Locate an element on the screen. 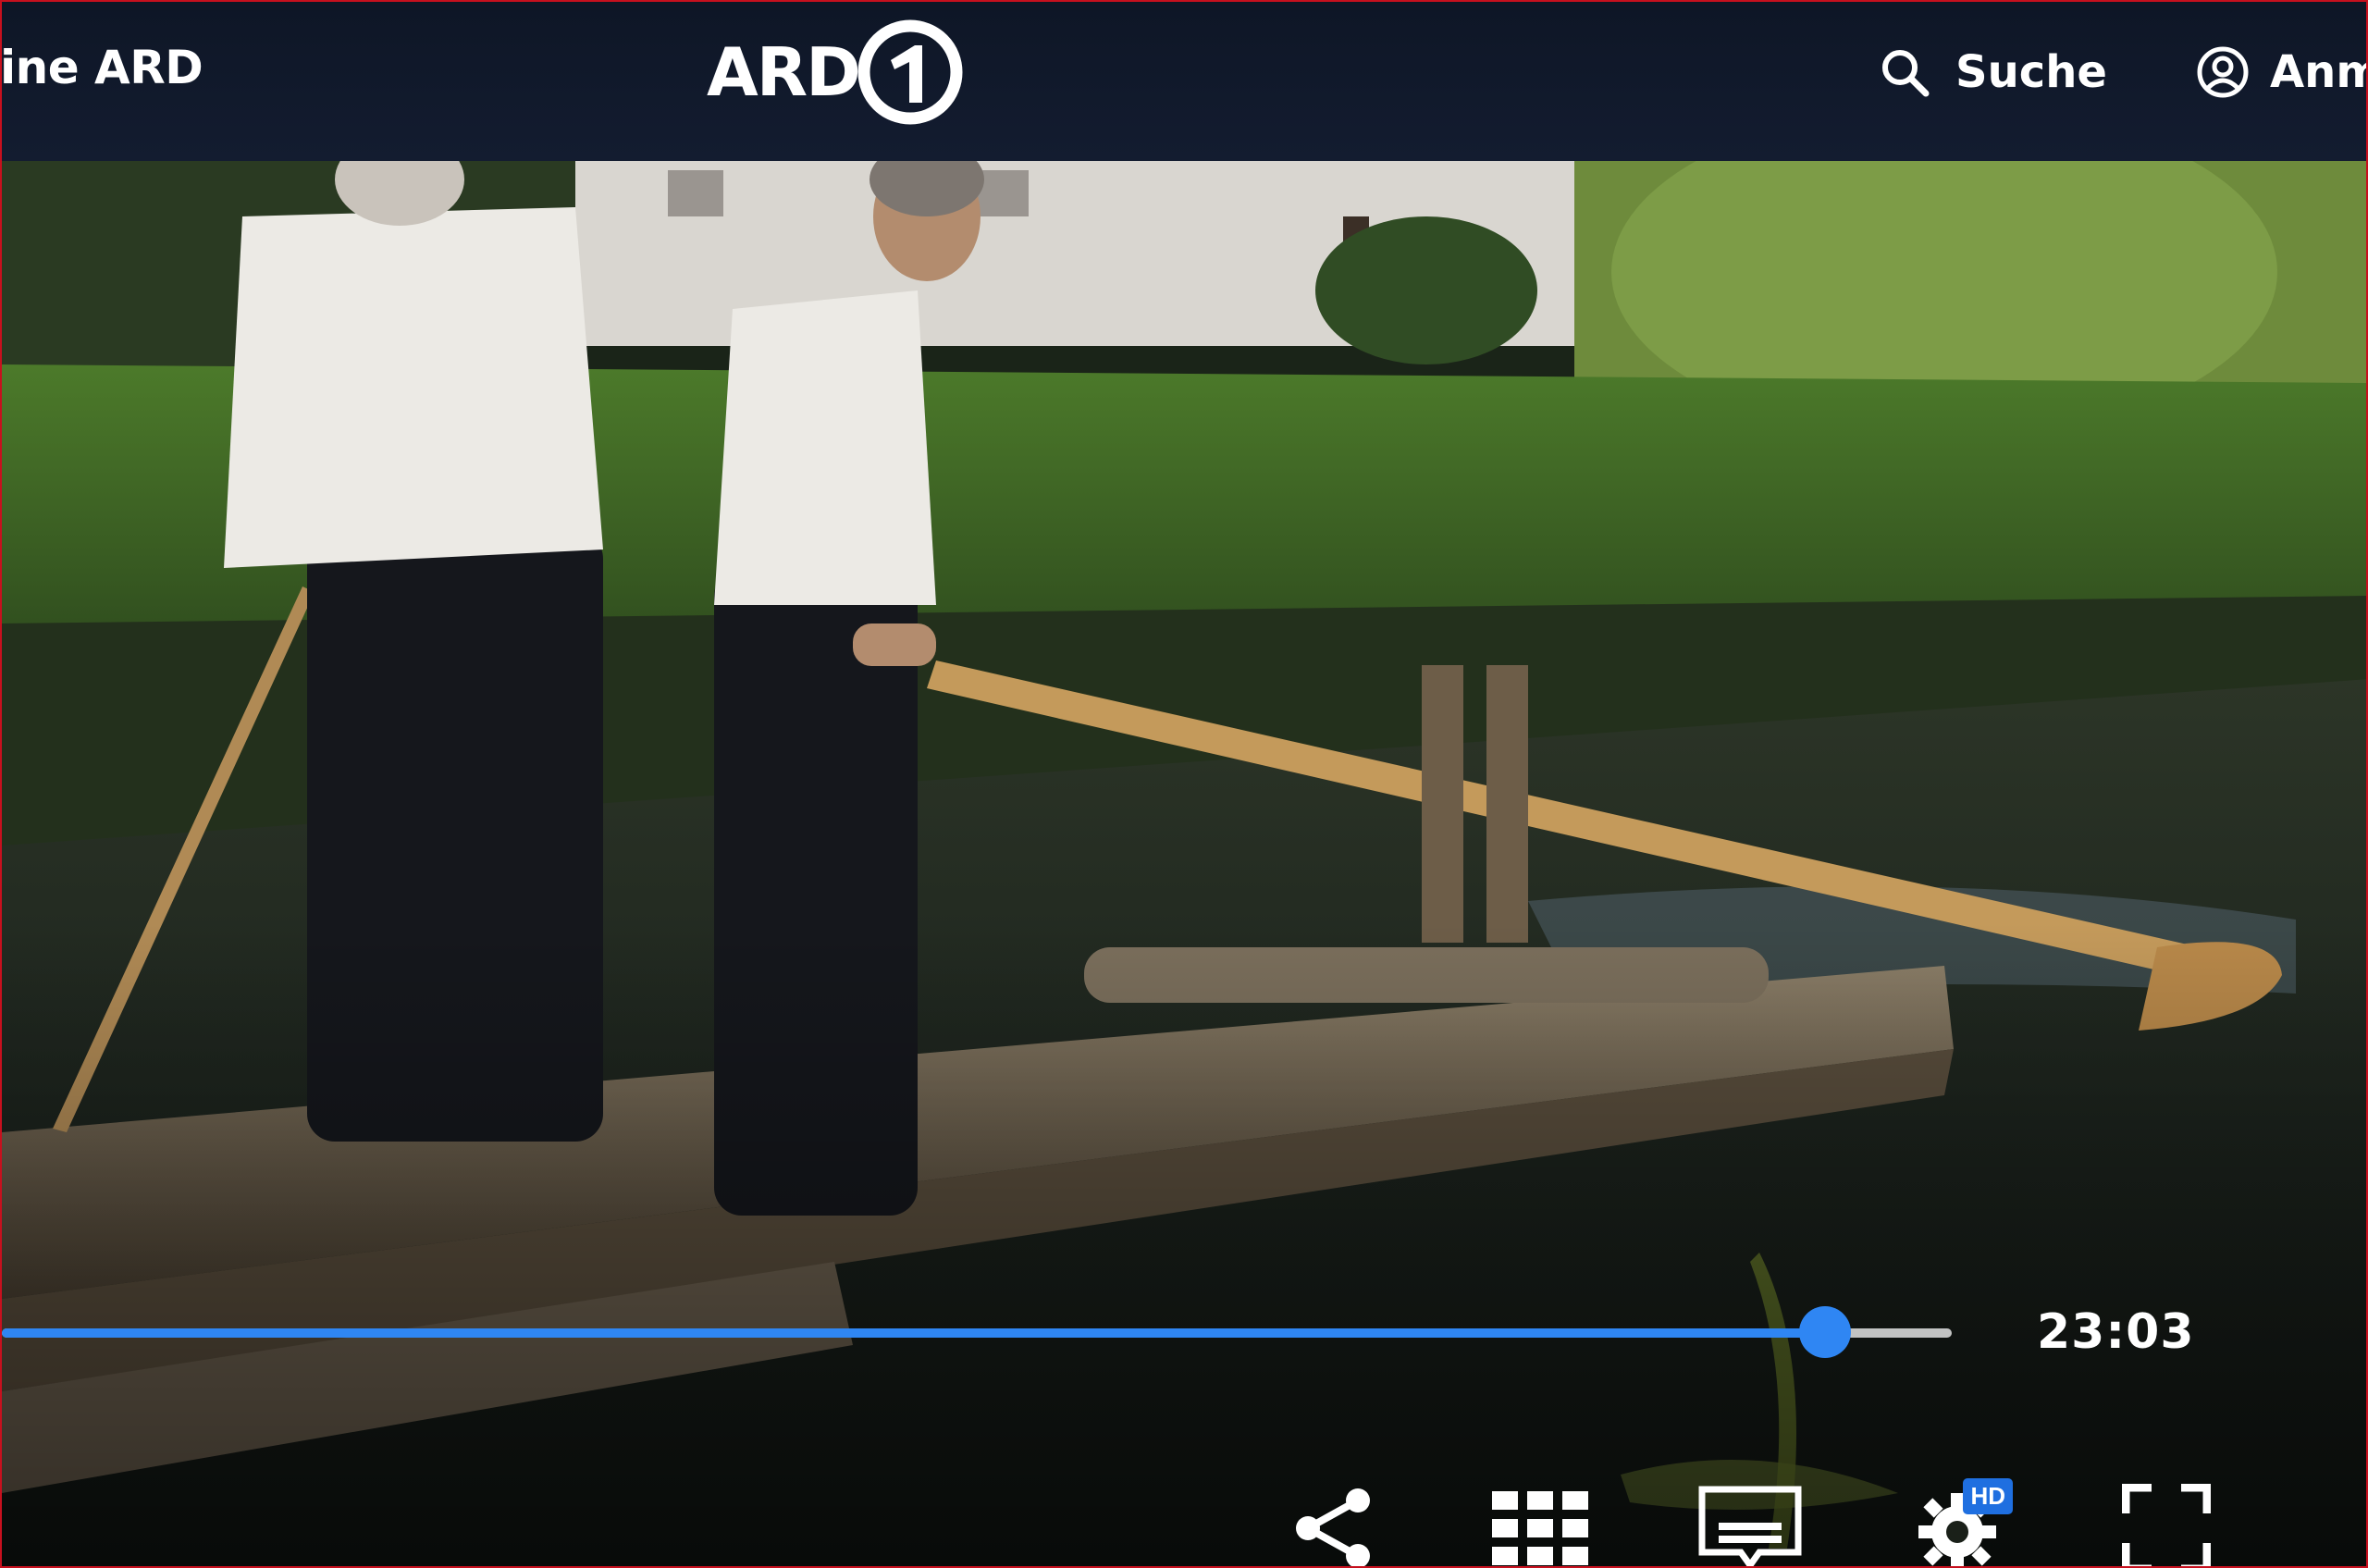 Image resolution: width=2368 pixels, height=1568 pixels. grid-icon is located at coordinates (1540, 1528).